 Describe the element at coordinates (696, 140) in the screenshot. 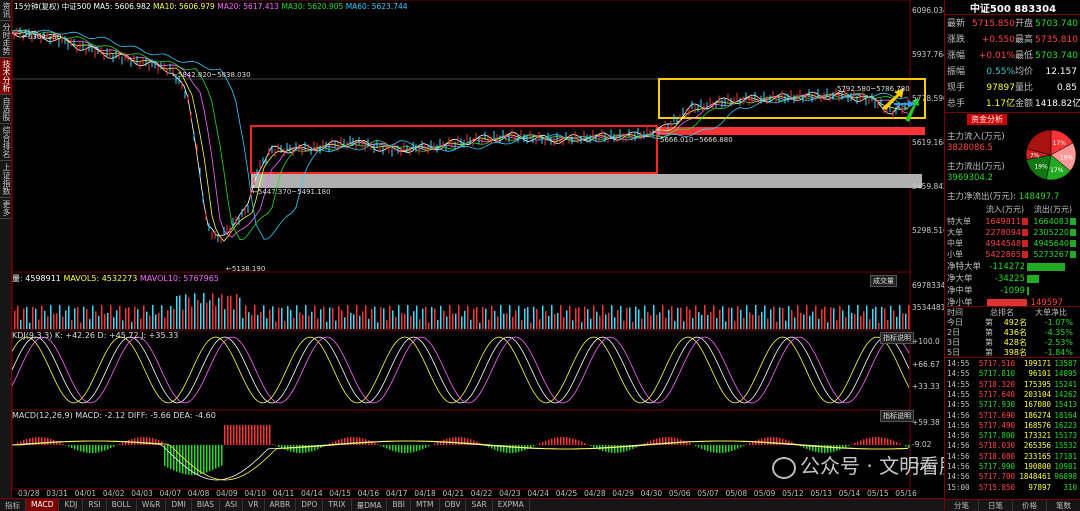

I see `box-mid-price-tag: 5666.010~5666.880` at that location.